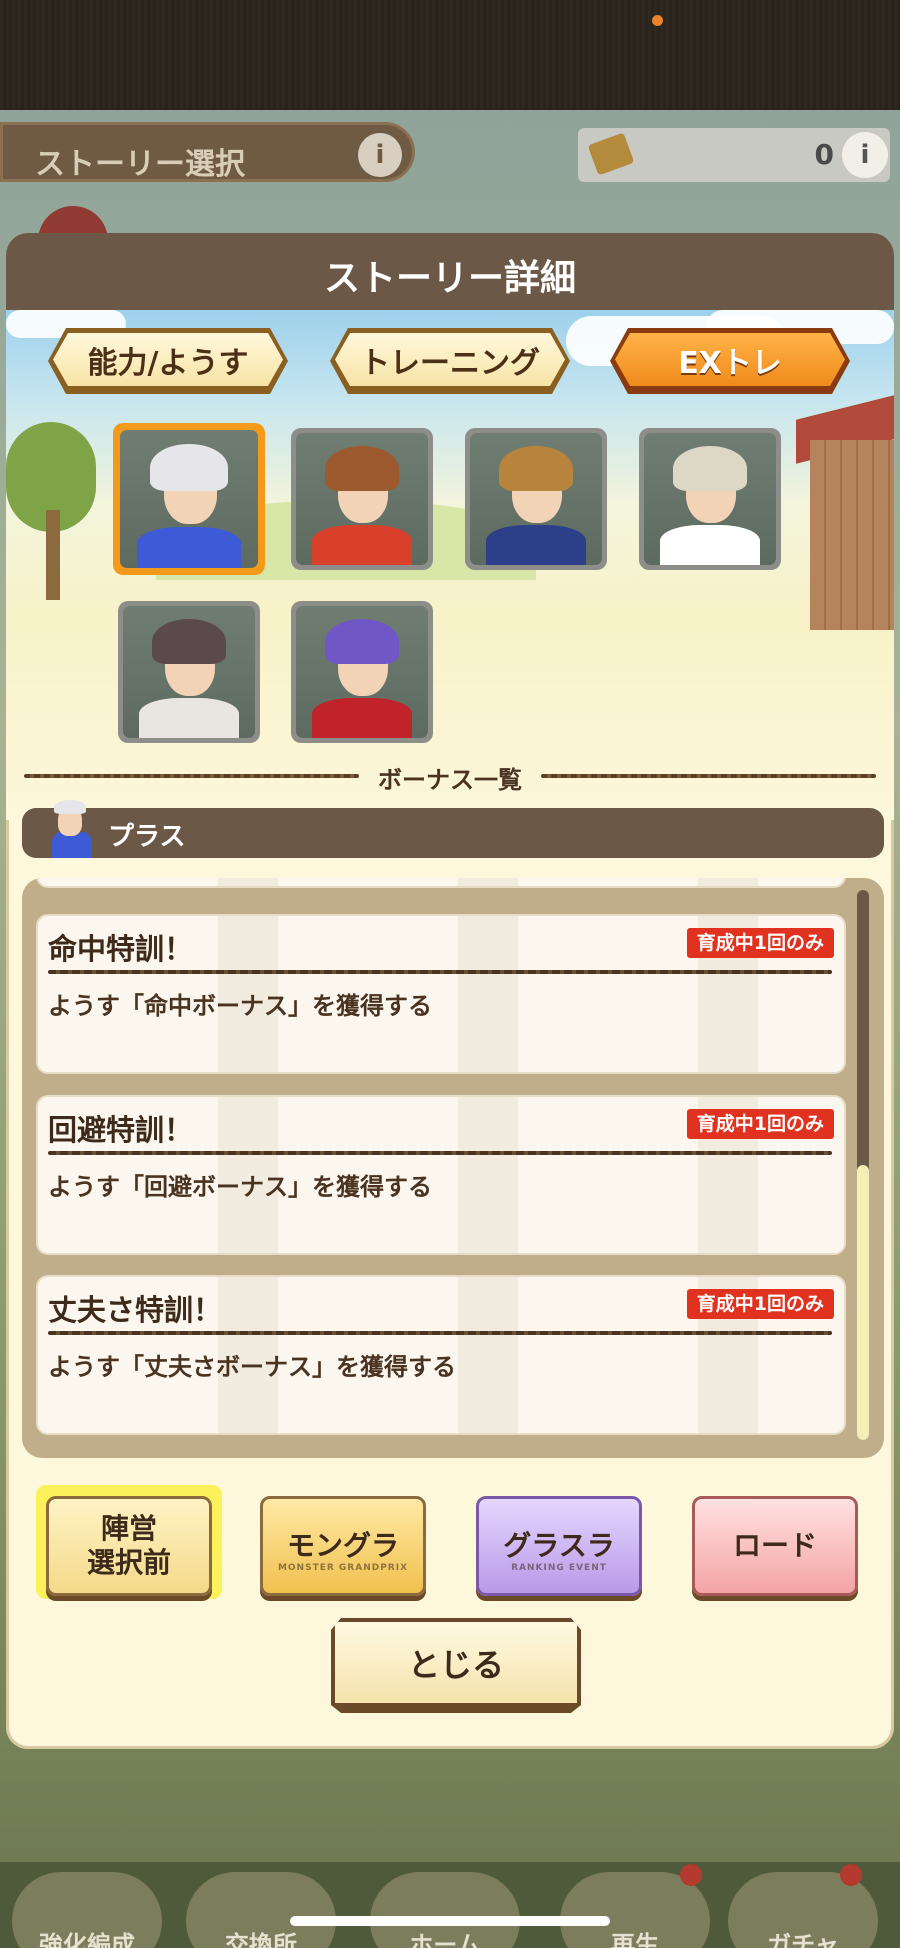  What do you see at coordinates (450, 55) in the screenshot?
I see `status-bar` at bounding box center [450, 55].